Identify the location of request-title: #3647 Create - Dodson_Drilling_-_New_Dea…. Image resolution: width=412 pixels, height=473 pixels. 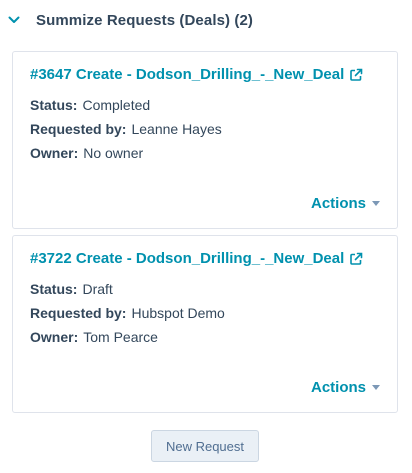
(187, 74).